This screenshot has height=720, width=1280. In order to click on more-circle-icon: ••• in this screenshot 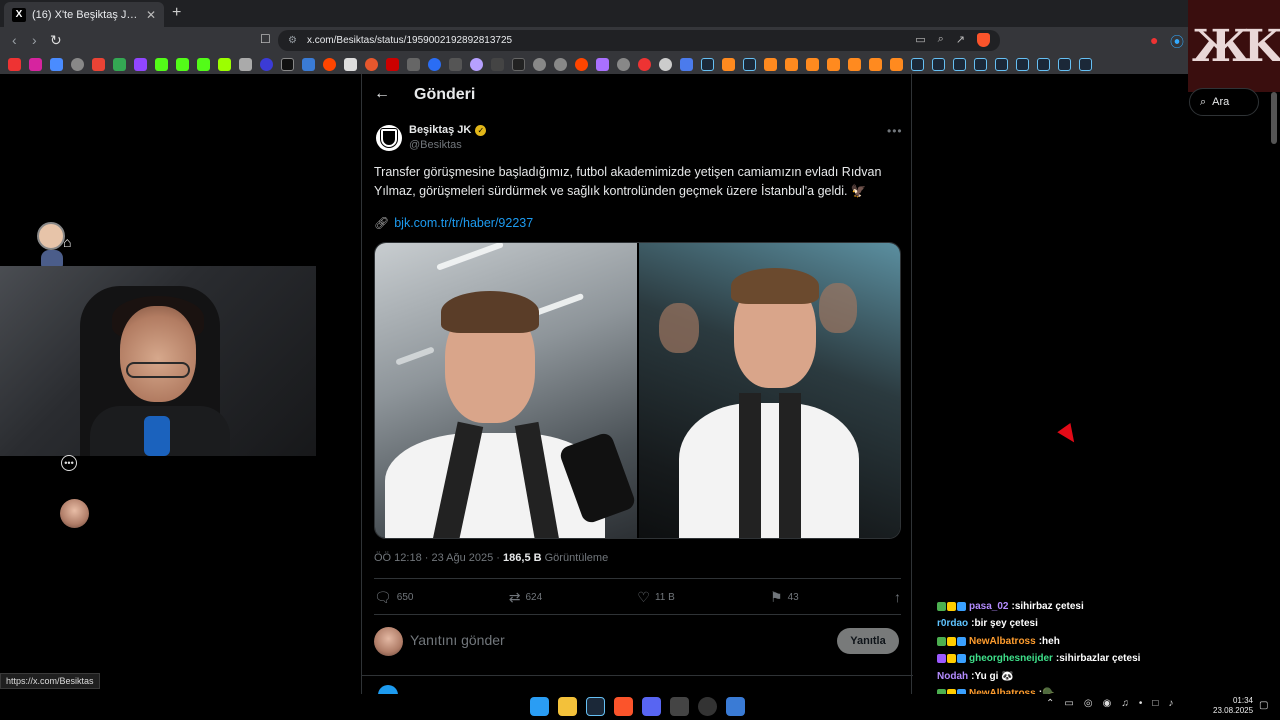, I will do `click(69, 463)`.